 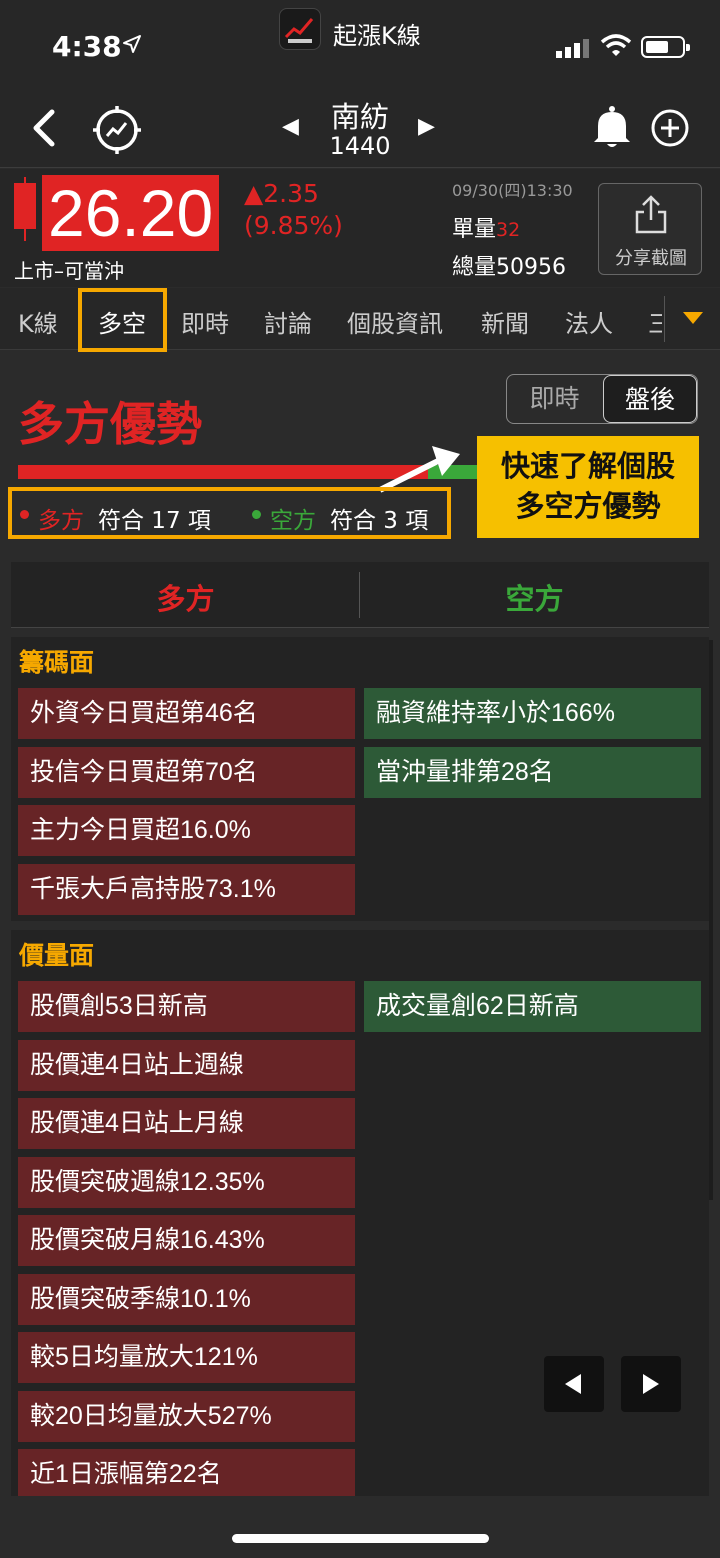 I want to click on tab-bar: K線 多空 即時 討論 個股資訊 新聞 法人 三, so click(x=360, y=320).